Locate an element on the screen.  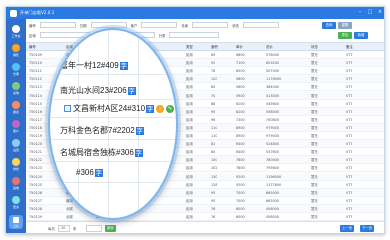
pager-suffix: 条 is located at coordinates (75, 229).